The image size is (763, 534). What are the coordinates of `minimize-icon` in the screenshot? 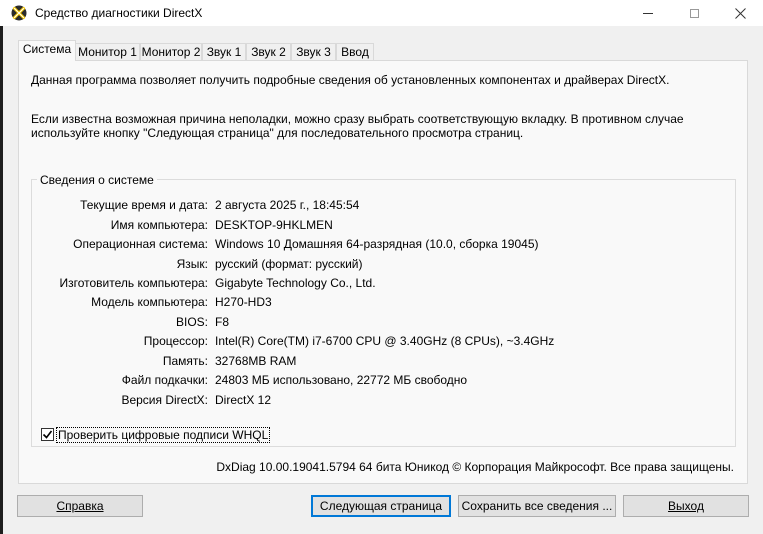 It's located at (648, 13).